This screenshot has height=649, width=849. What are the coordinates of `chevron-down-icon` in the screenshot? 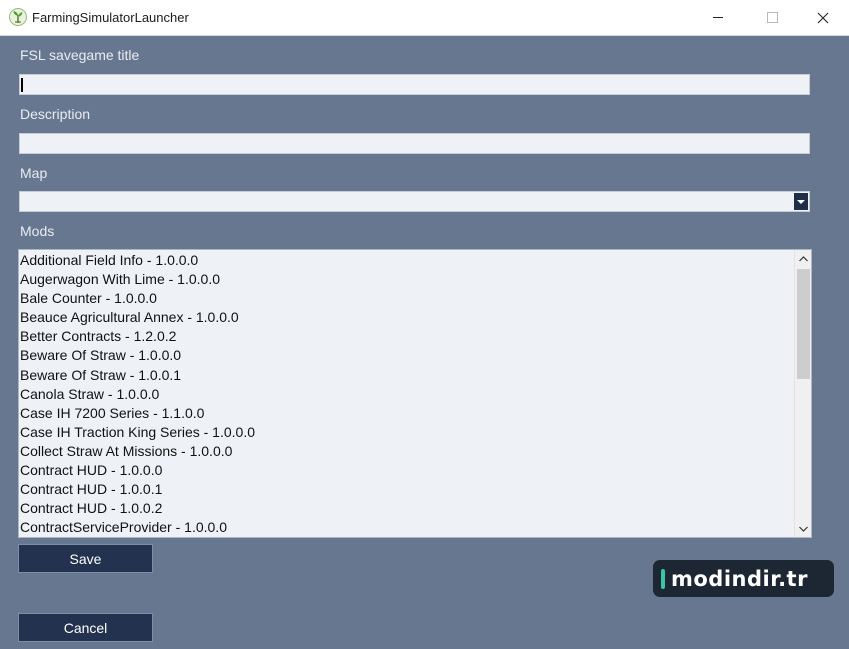 It's located at (801, 201).